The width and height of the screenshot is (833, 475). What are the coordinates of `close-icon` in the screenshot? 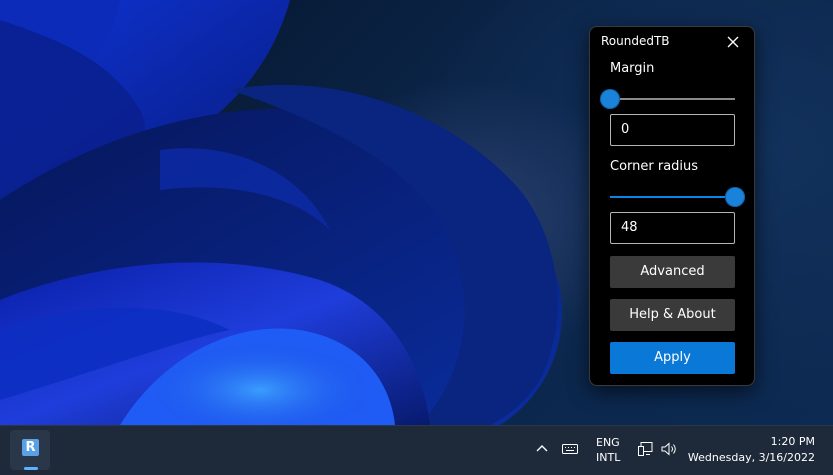 It's located at (733, 42).